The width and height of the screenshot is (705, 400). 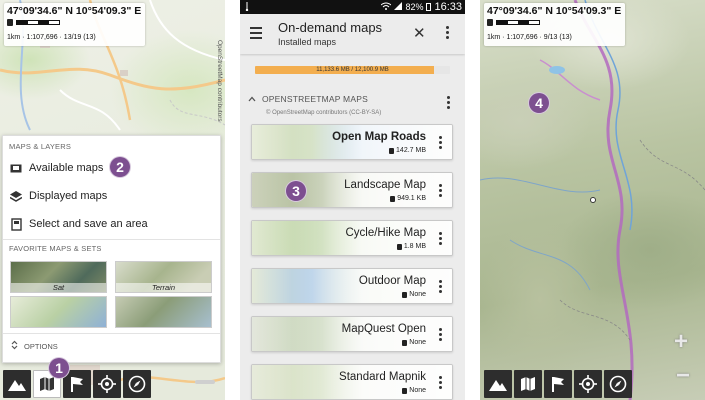 I want to click on scale-bar, so click(x=38, y=22).